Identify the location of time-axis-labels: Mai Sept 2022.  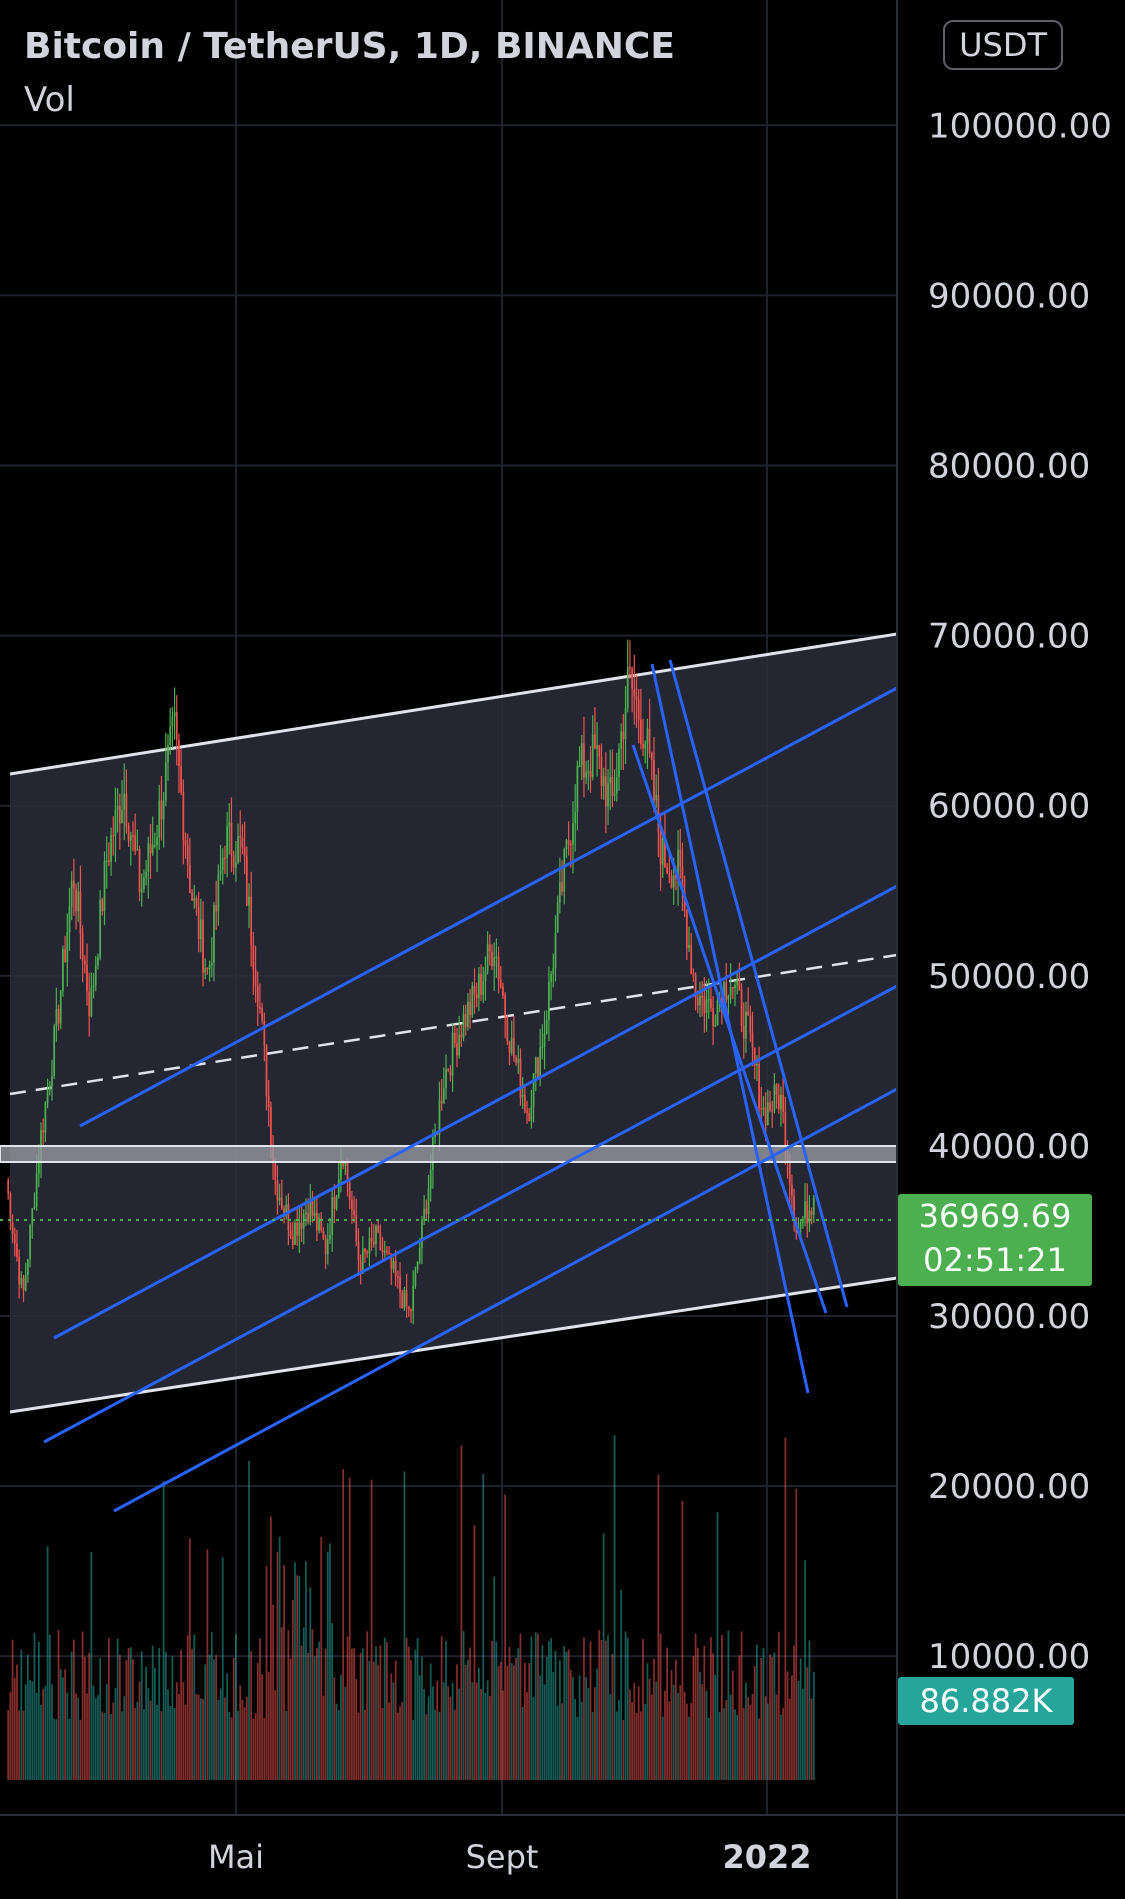
(510, 1857).